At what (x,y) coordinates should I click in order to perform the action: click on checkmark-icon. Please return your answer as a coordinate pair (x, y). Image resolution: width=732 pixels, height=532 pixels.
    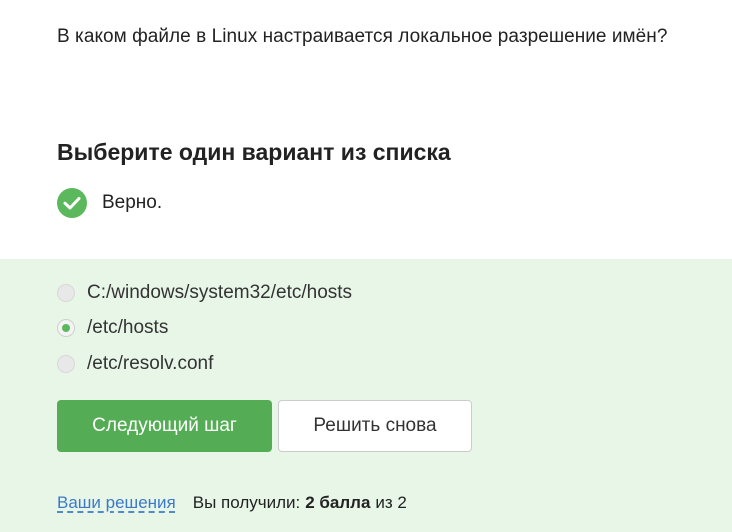
    Looking at the image, I should click on (72, 203).